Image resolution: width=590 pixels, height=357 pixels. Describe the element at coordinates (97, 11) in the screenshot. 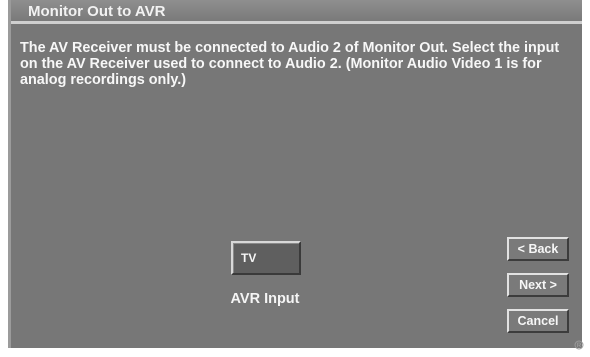

I see `dialog-title: Monitor Out to AVR` at that location.